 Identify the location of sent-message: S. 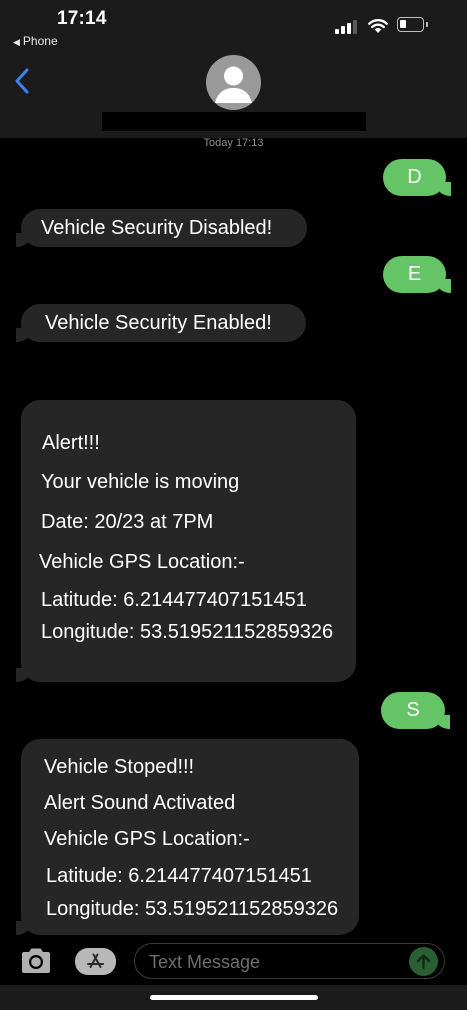
(415, 710).